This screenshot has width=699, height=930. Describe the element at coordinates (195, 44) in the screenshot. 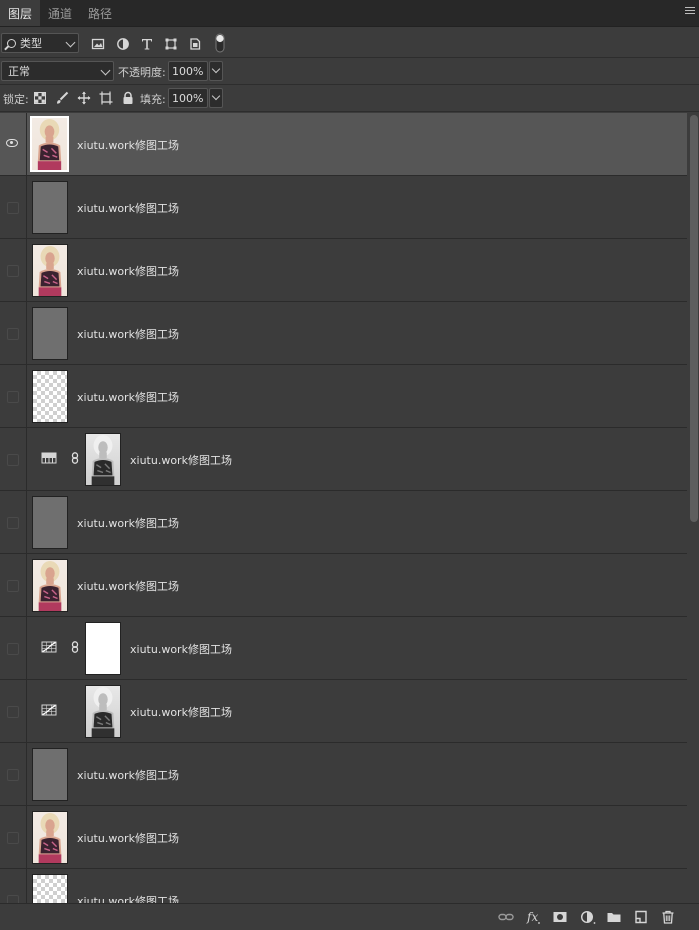

I see `smart-object-filter-icon` at that location.